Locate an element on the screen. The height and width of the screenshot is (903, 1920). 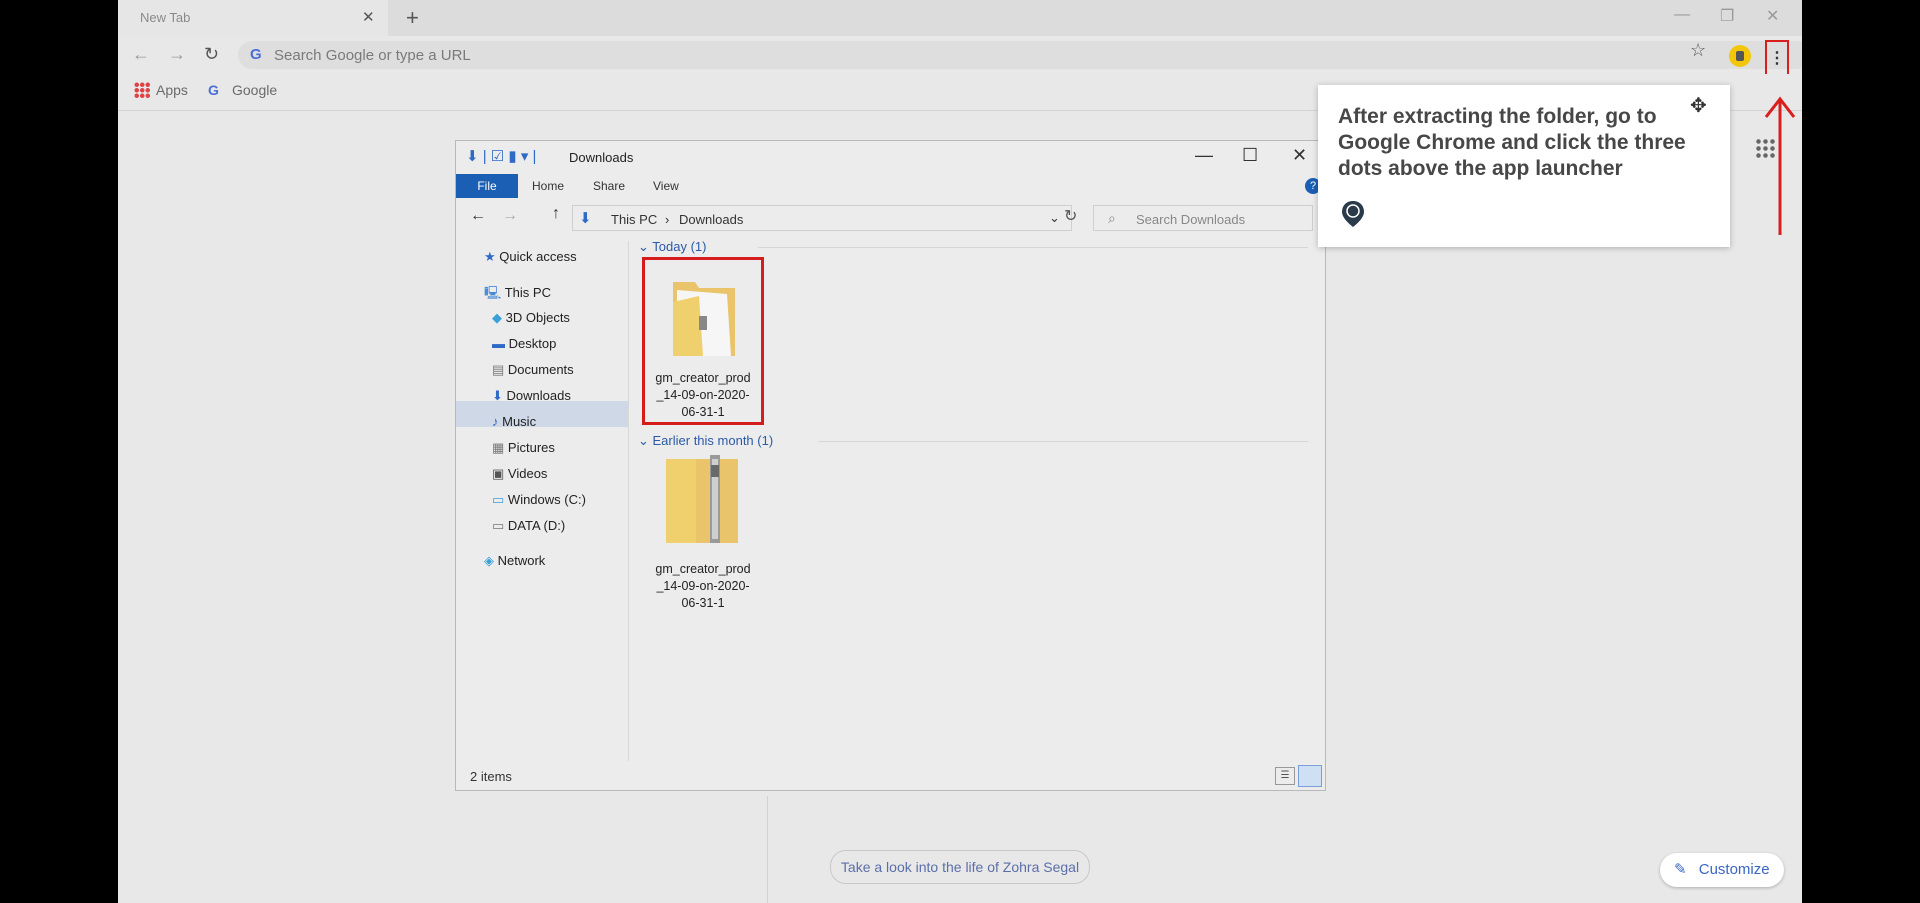
nav-label: Quick access is located at coordinates (538, 256).